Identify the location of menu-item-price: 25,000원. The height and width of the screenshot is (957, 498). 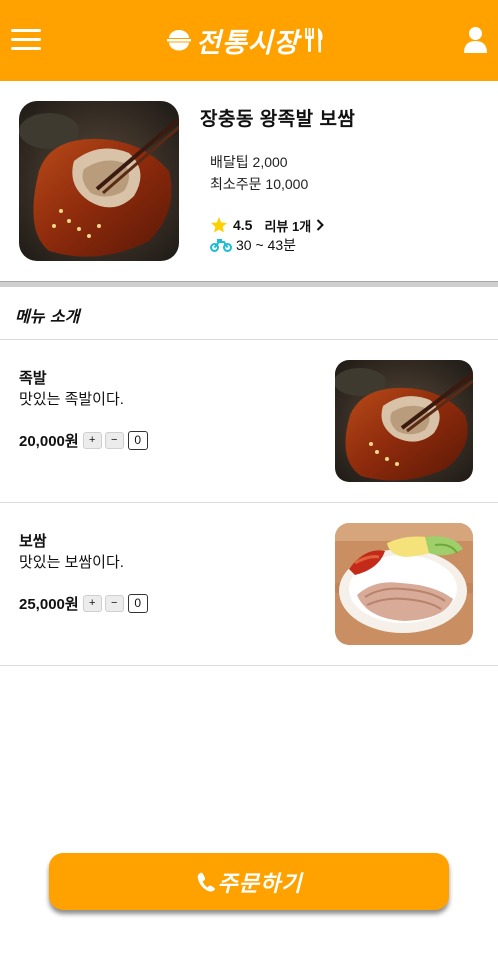
(49, 604).